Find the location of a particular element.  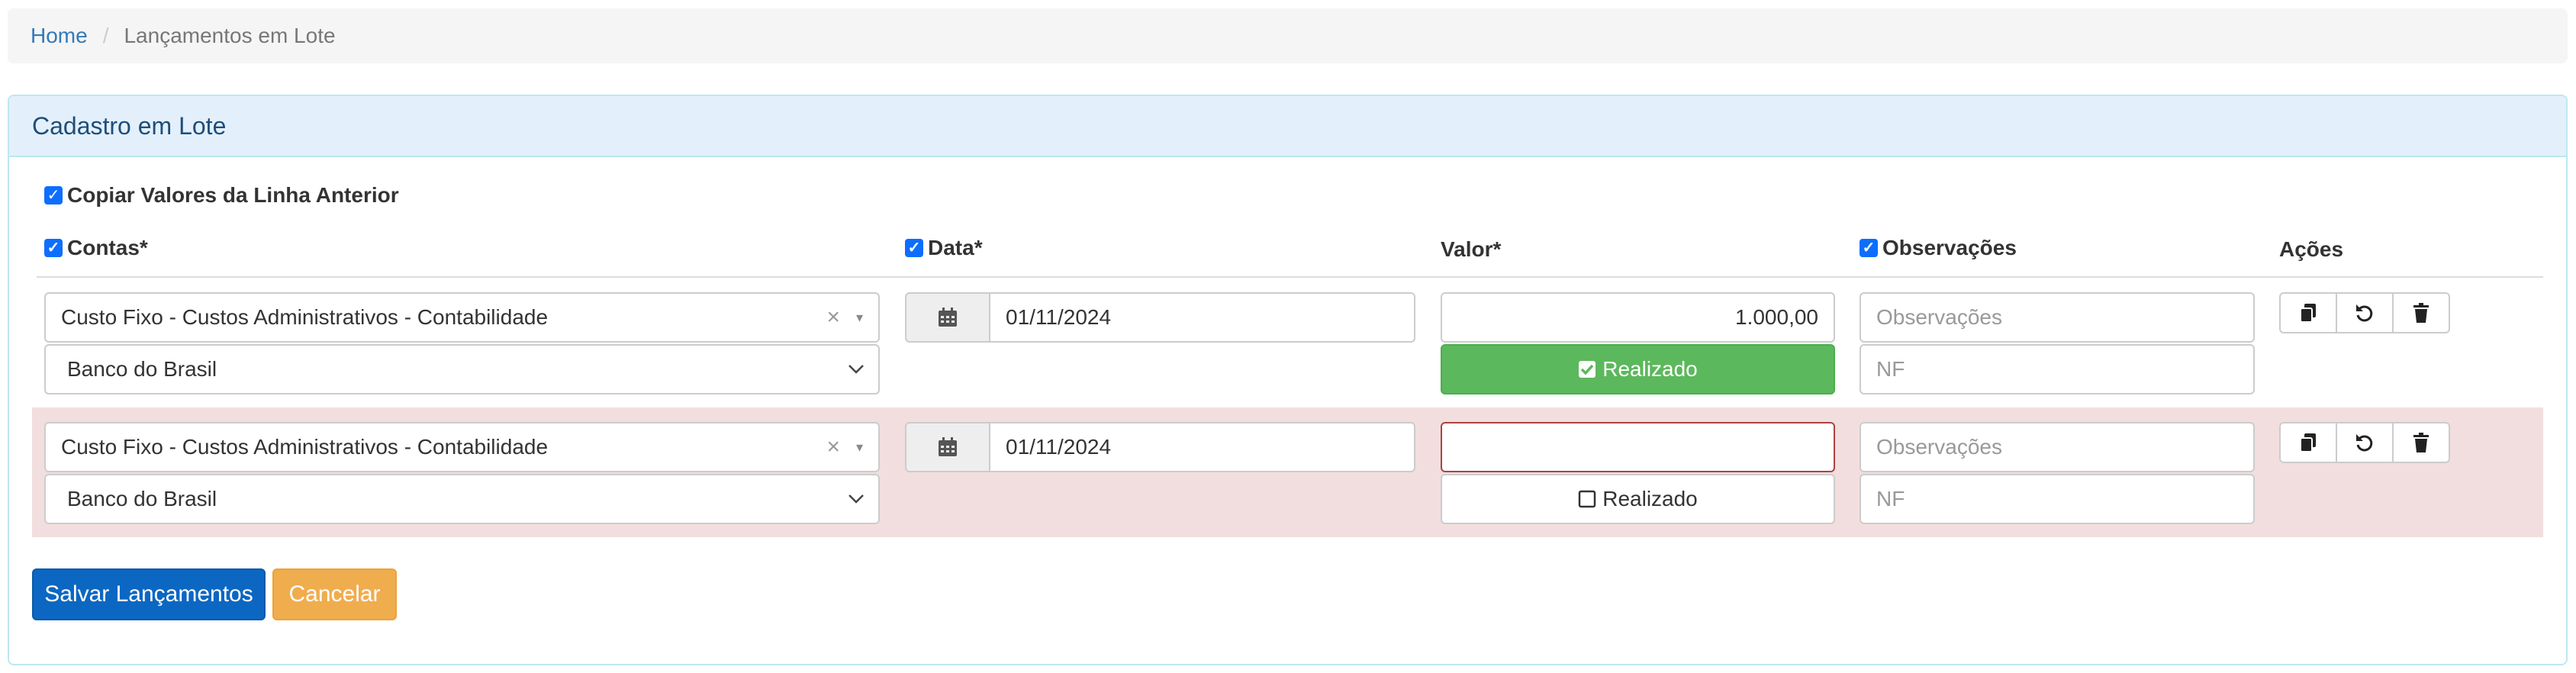

breadcrumb: Home / Lançamentos em Lote is located at coordinates (1288, 35).